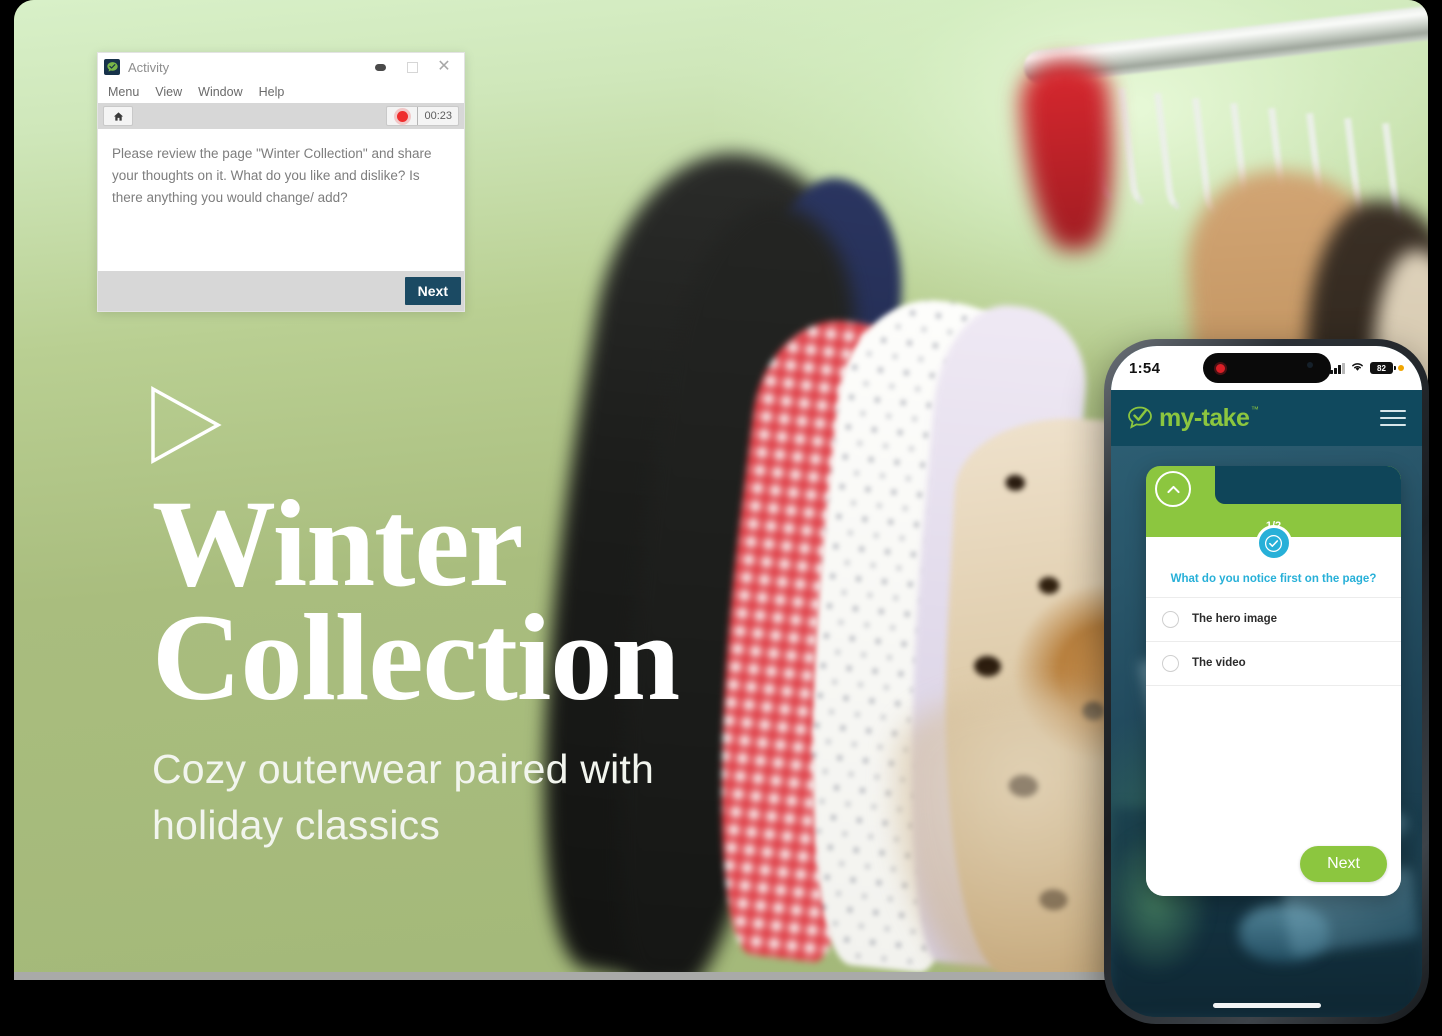  I want to click on answers-empty-space, so click(1273, 765).